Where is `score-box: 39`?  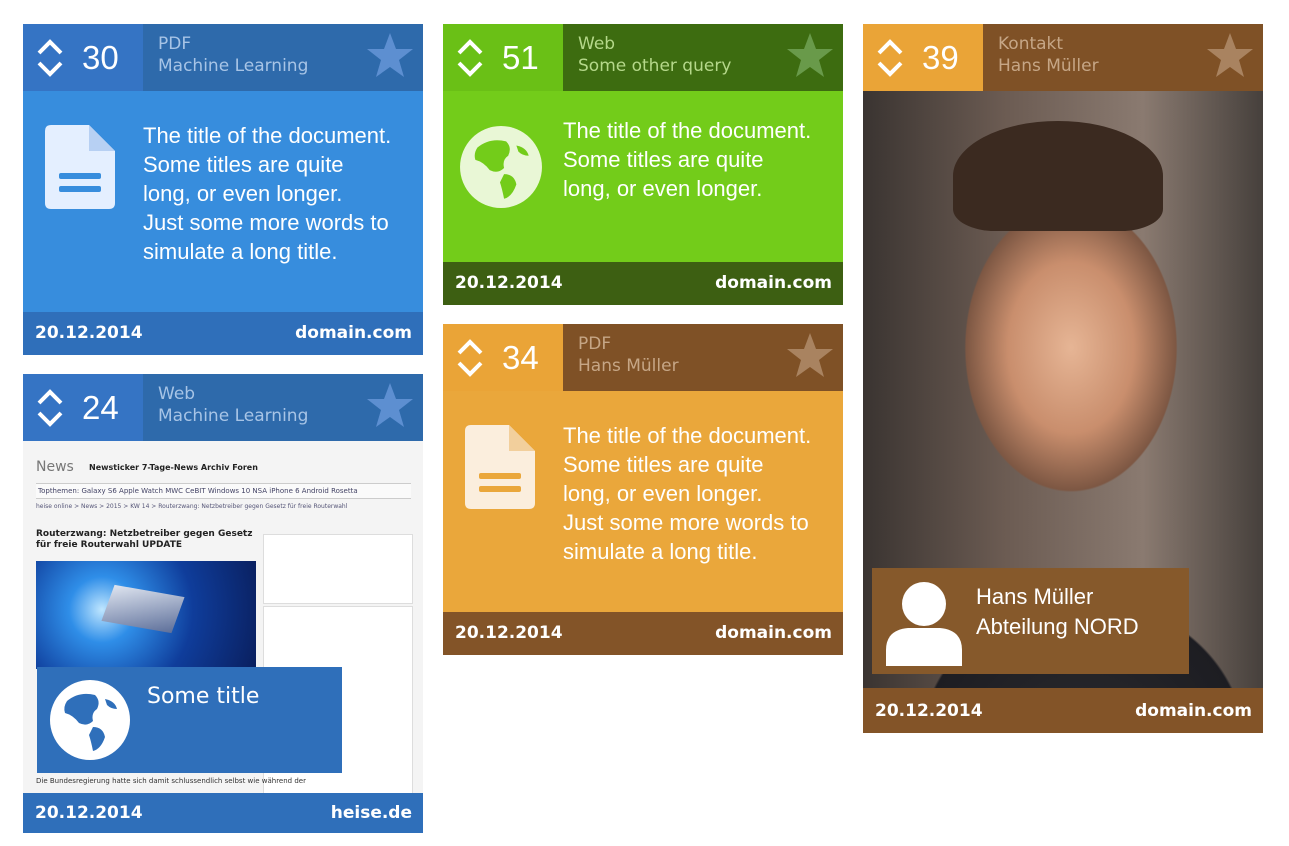 score-box: 39 is located at coordinates (923, 57).